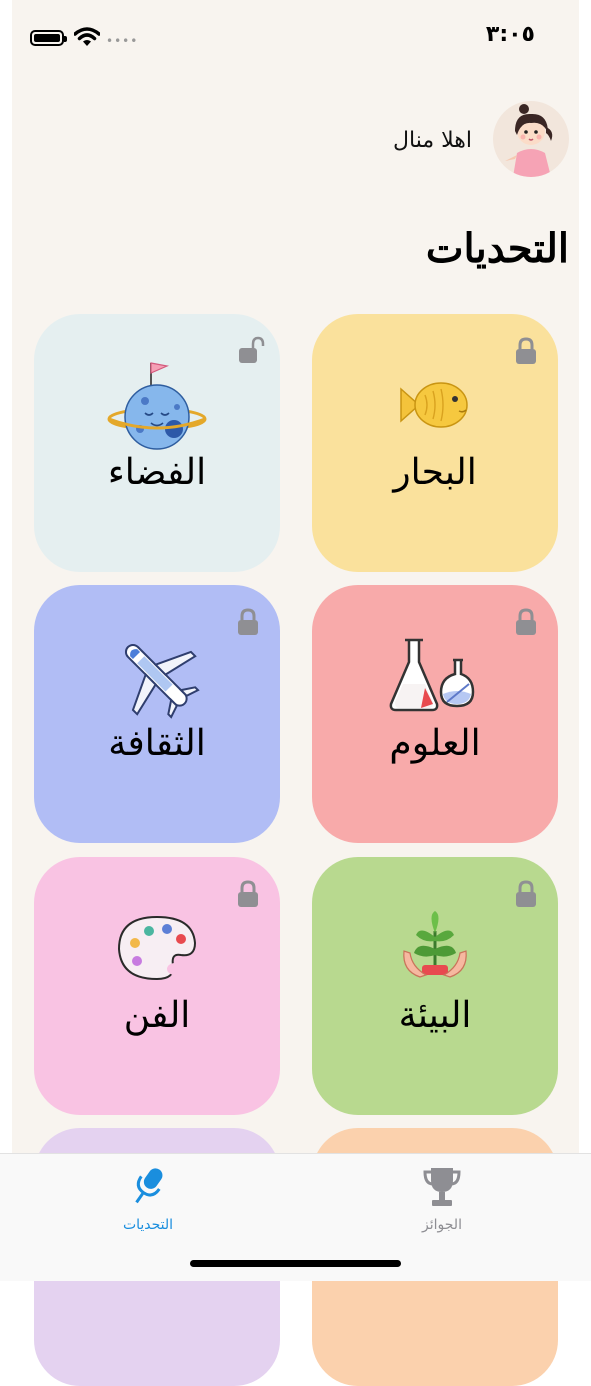 This screenshot has width=591, height=1386. I want to click on palette-icon, so click(157, 948).